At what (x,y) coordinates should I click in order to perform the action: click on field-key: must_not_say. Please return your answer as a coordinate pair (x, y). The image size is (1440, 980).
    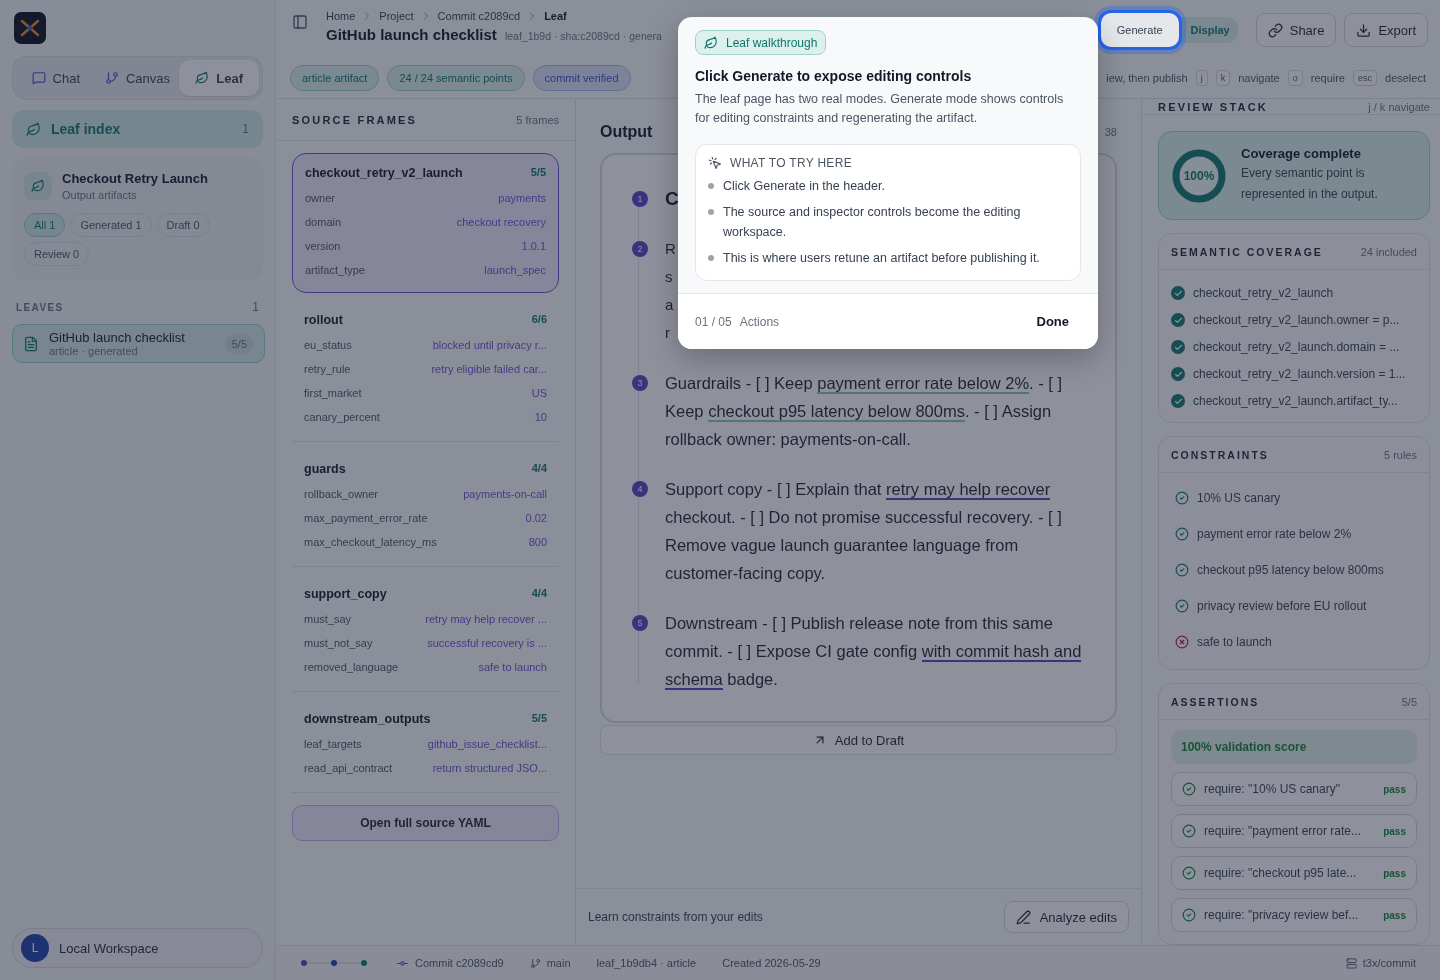
    Looking at the image, I should click on (338, 643).